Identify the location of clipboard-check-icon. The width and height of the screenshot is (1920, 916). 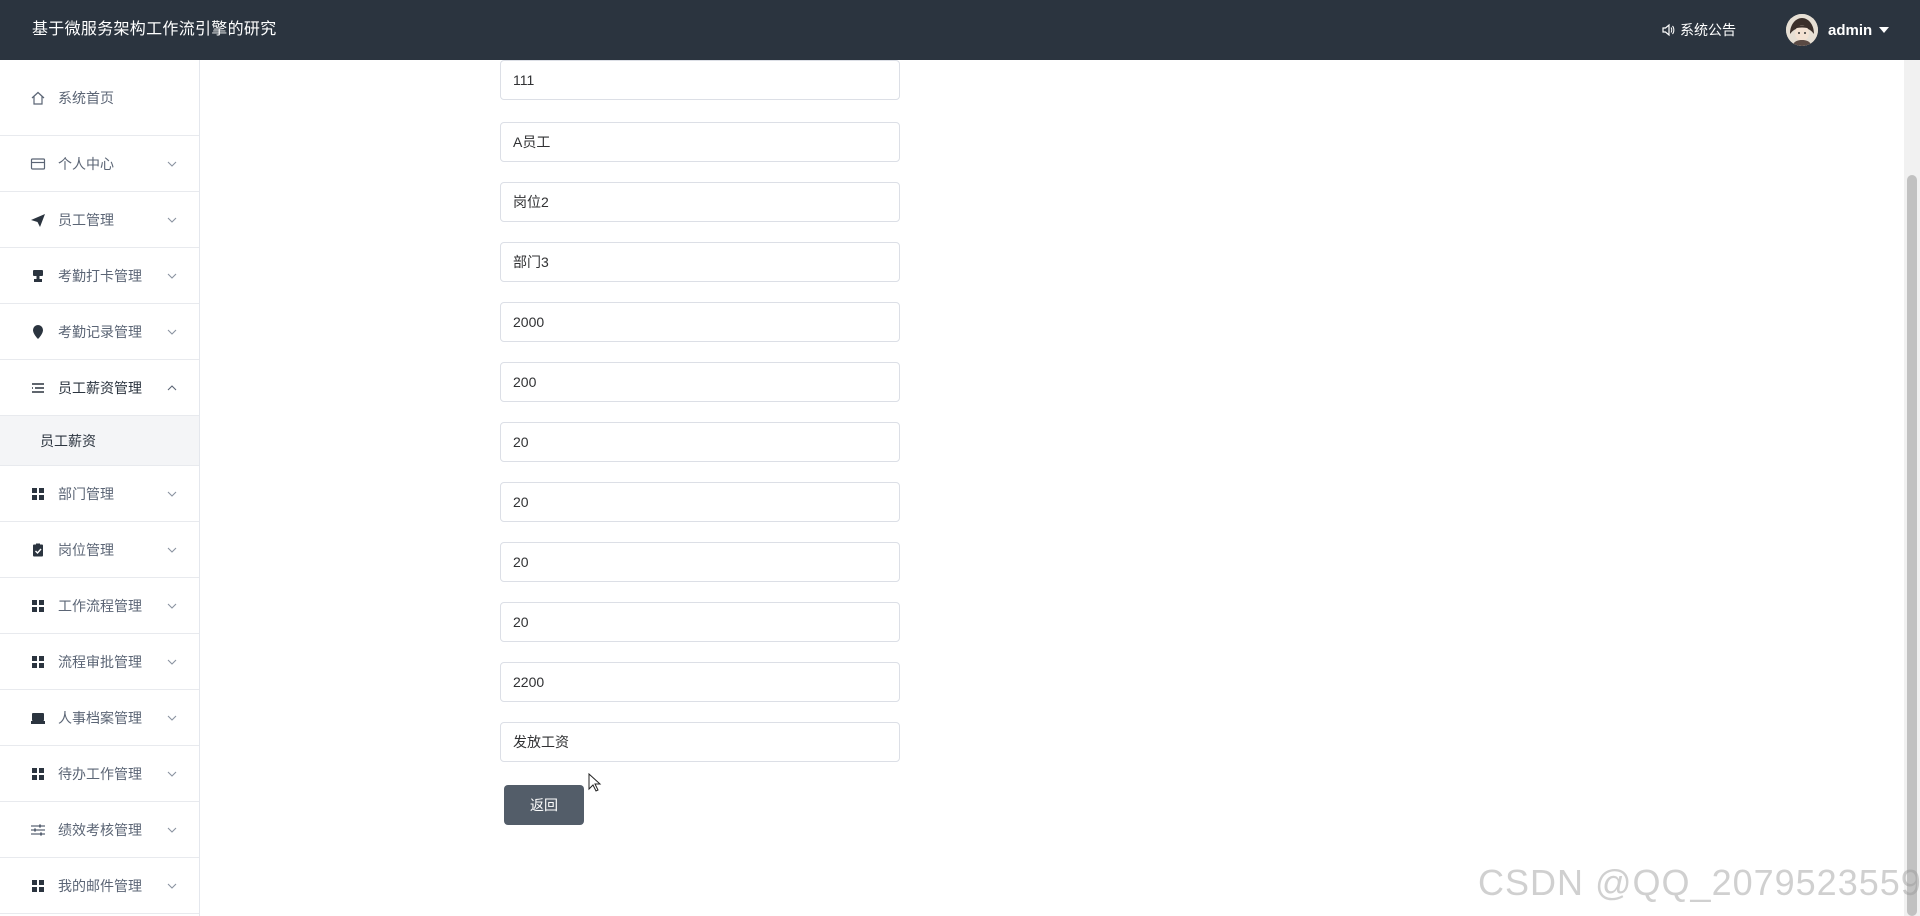
(38, 550).